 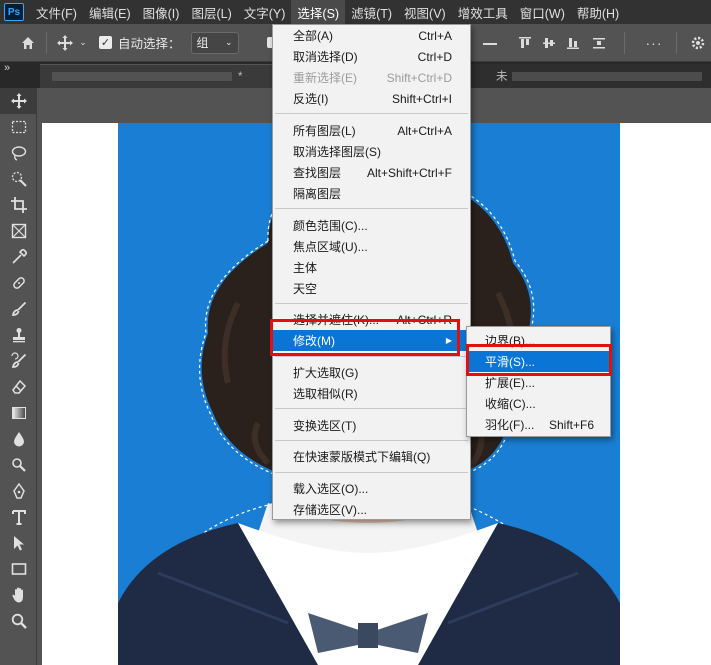 I want to click on submenu-item-shortcut: Shift+F6, so click(x=571, y=424).